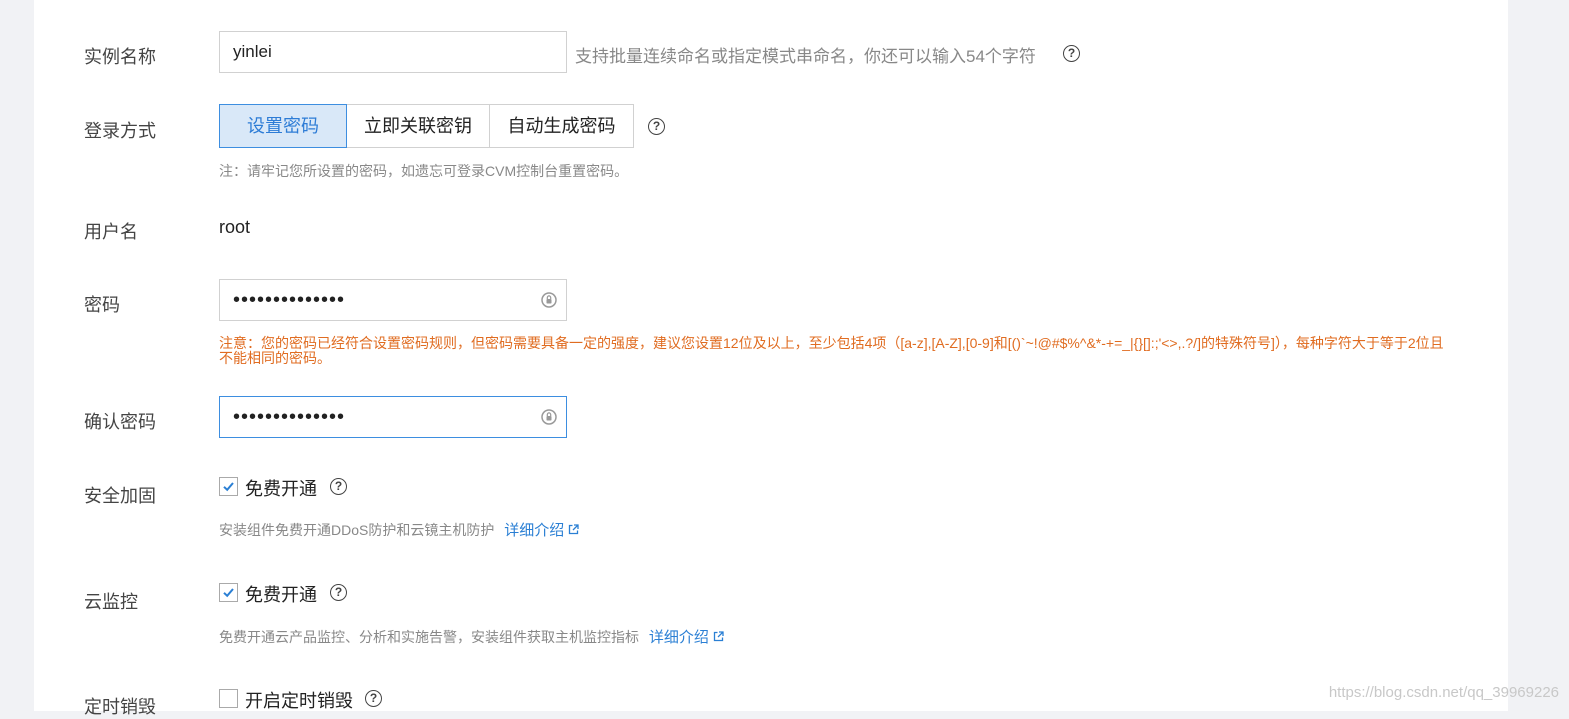 This screenshot has width=1569, height=719. Describe the element at coordinates (686, 637) in the screenshot. I see `monitoring-detail-link: 详细介绍` at that location.